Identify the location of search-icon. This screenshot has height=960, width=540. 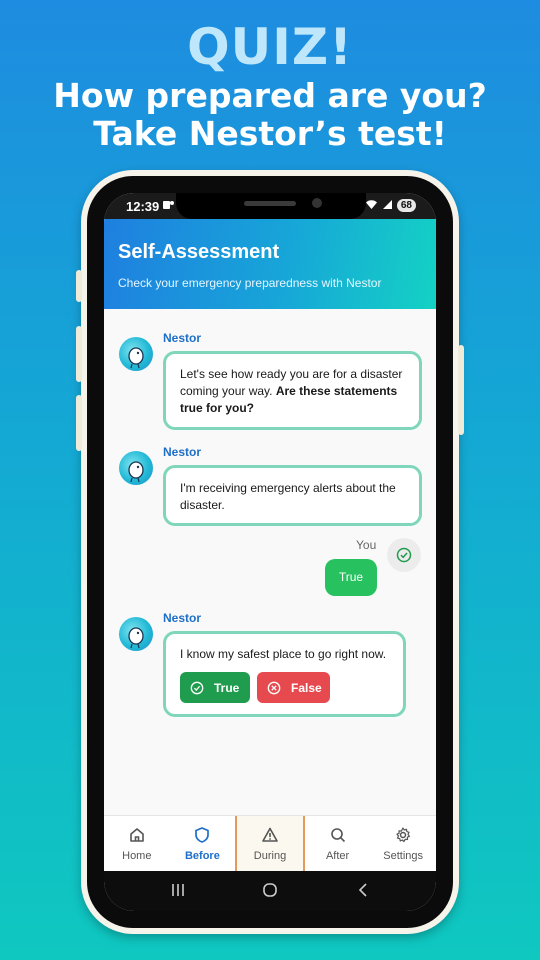
(337, 835).